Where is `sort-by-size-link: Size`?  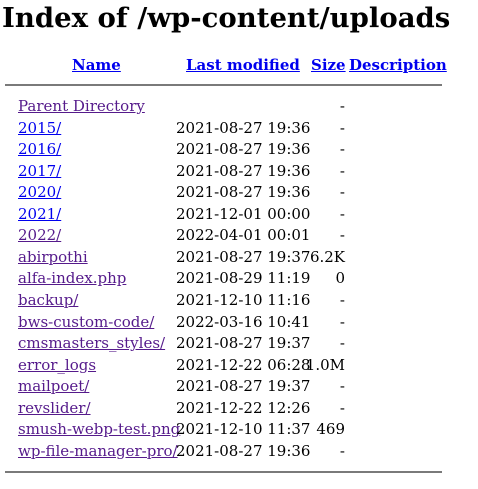
sort-by-size-link: Size is located at coordinates (328, 65).